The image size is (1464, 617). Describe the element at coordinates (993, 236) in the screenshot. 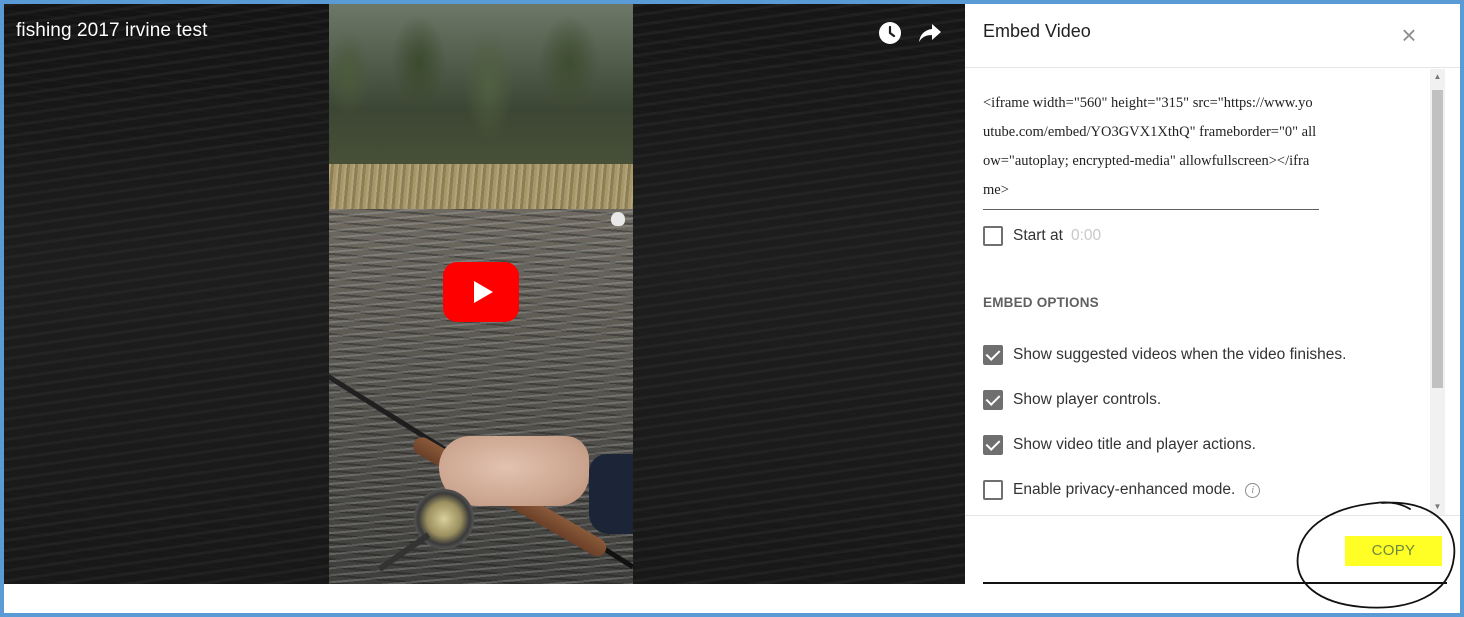

I see `start-at-checkbox` at that location.